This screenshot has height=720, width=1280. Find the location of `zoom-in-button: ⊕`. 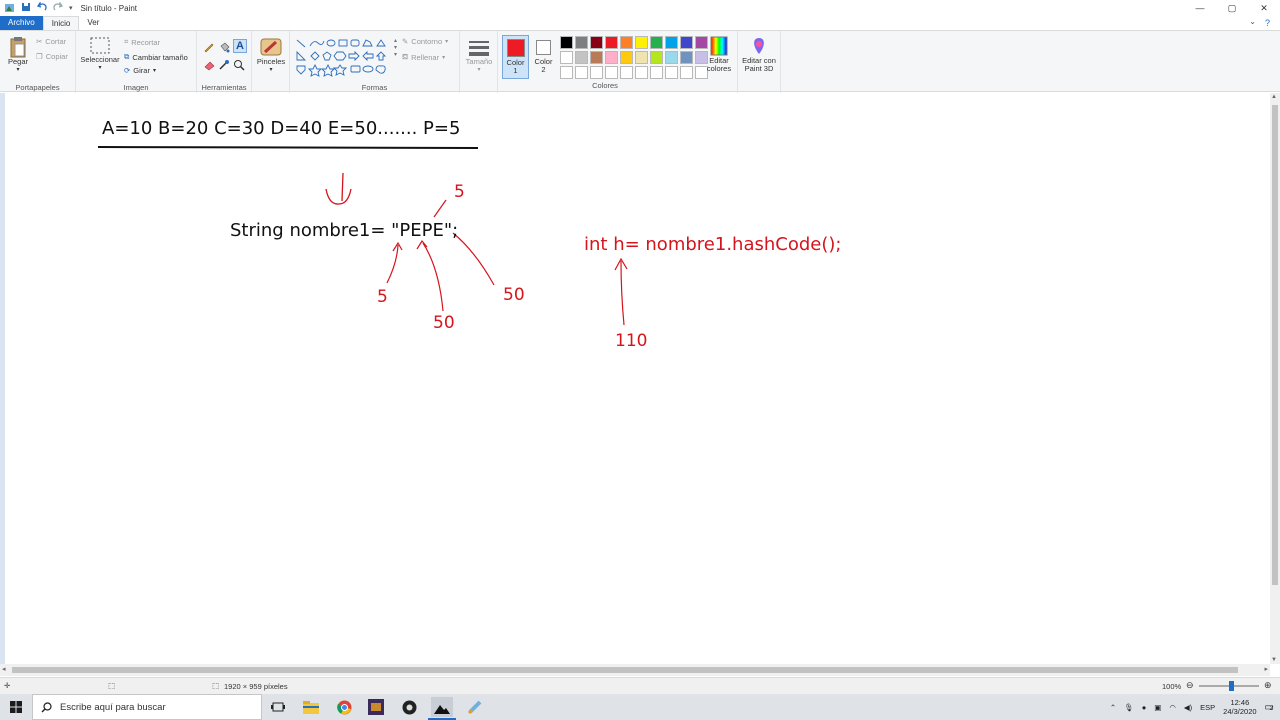

zoom-in-button: ⊕ is located at coordinates (1268, 685).